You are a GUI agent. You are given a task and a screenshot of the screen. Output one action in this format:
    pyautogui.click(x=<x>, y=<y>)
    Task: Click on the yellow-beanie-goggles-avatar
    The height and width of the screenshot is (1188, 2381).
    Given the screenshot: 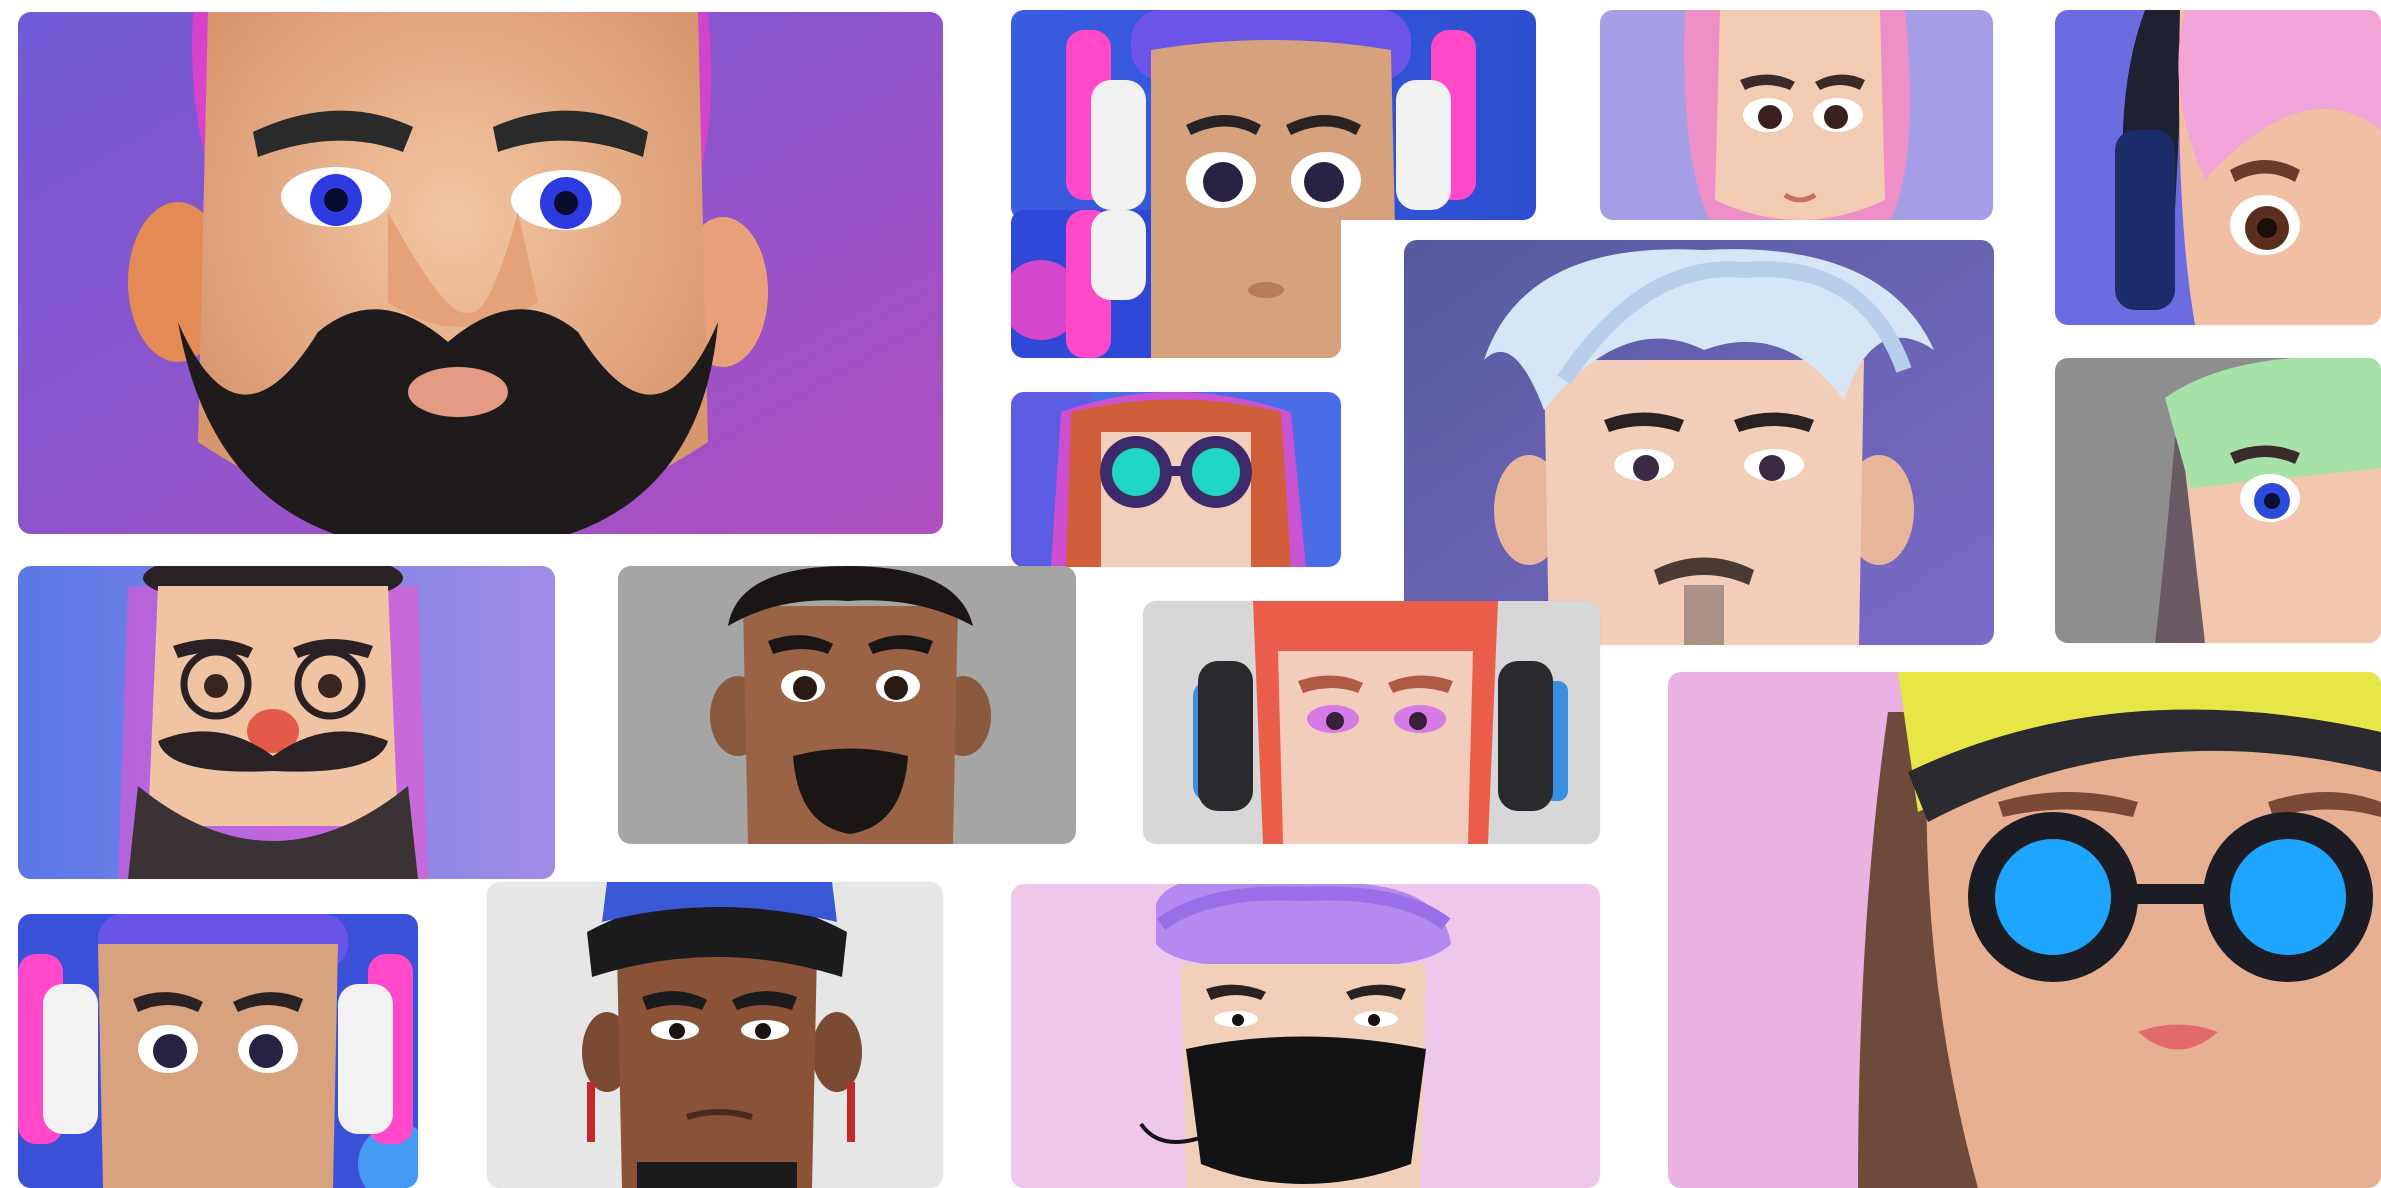 What is the action you would take?
    pyautogui.click(x=2024, y=930)
    